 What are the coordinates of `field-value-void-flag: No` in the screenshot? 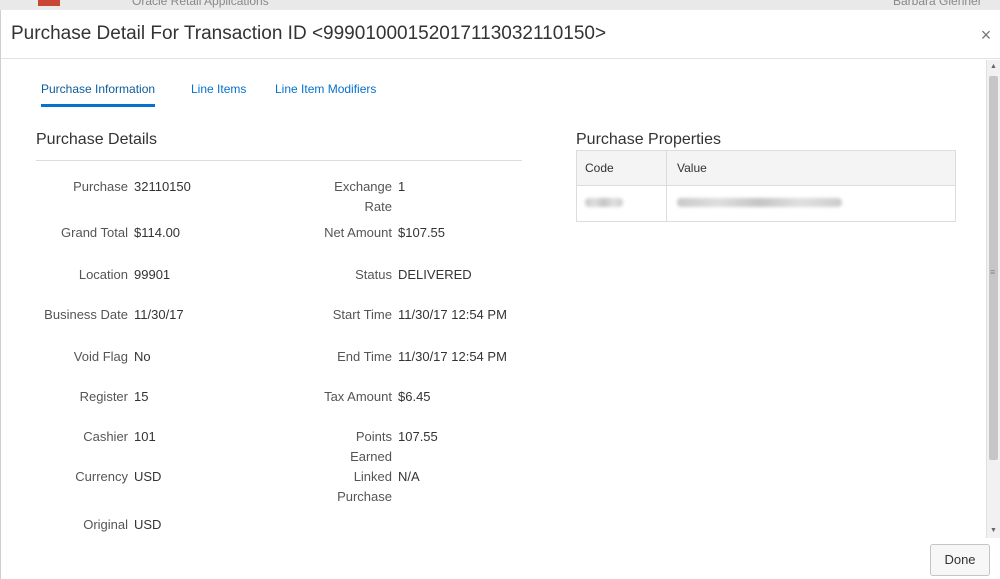 It's located at (142, 356).